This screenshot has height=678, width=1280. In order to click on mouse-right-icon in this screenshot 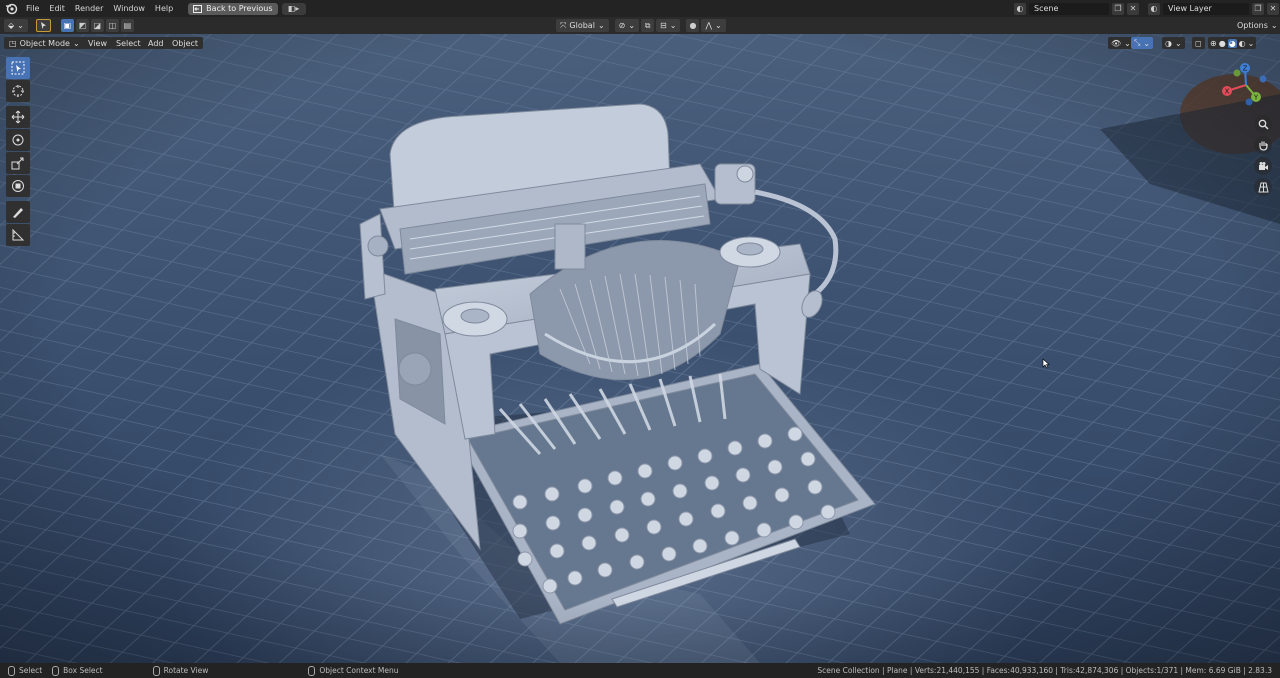, I will do `click(312, 670)`.